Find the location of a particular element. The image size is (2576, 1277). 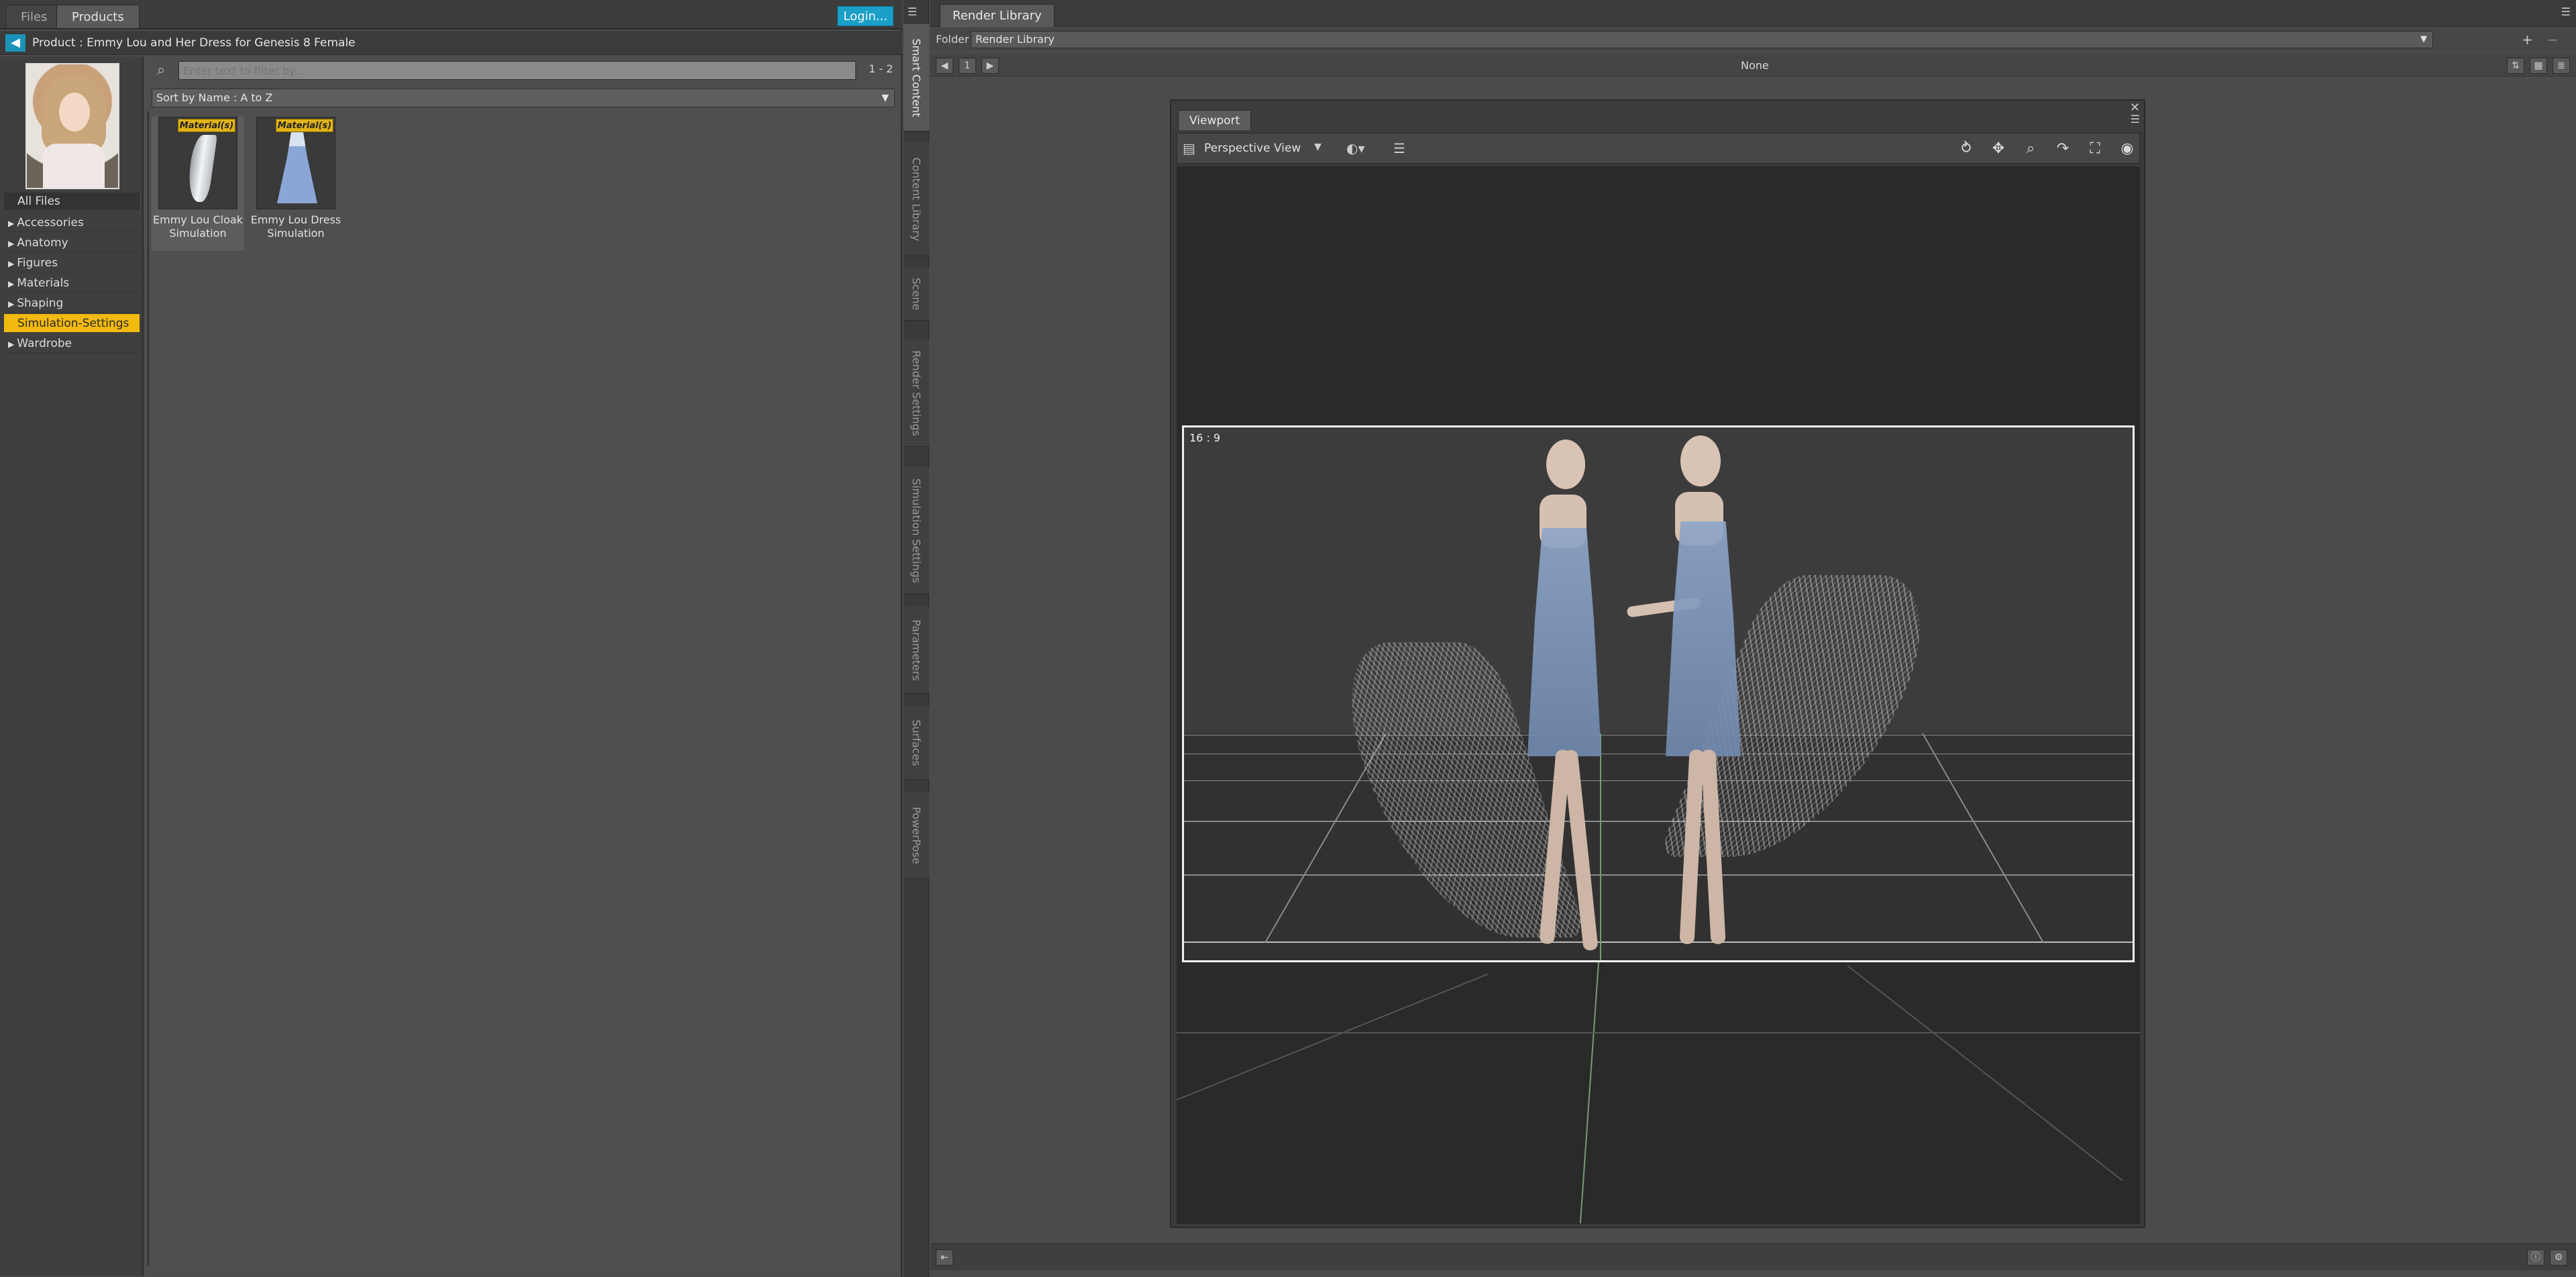

collapse-icon: ⇤ is located at coordinates (944, 1257).